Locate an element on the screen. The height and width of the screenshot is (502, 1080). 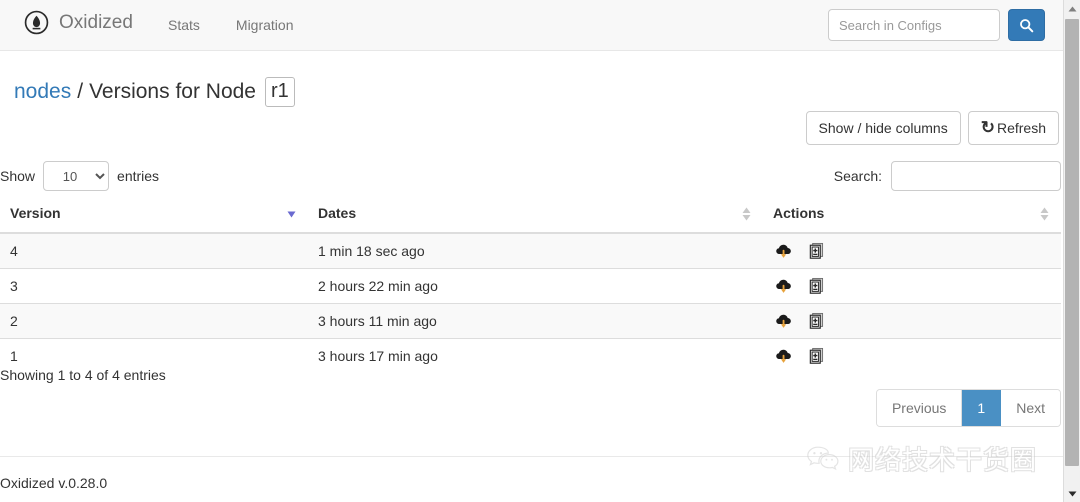
table-filter: Search: is located at coordinates (947, 176).